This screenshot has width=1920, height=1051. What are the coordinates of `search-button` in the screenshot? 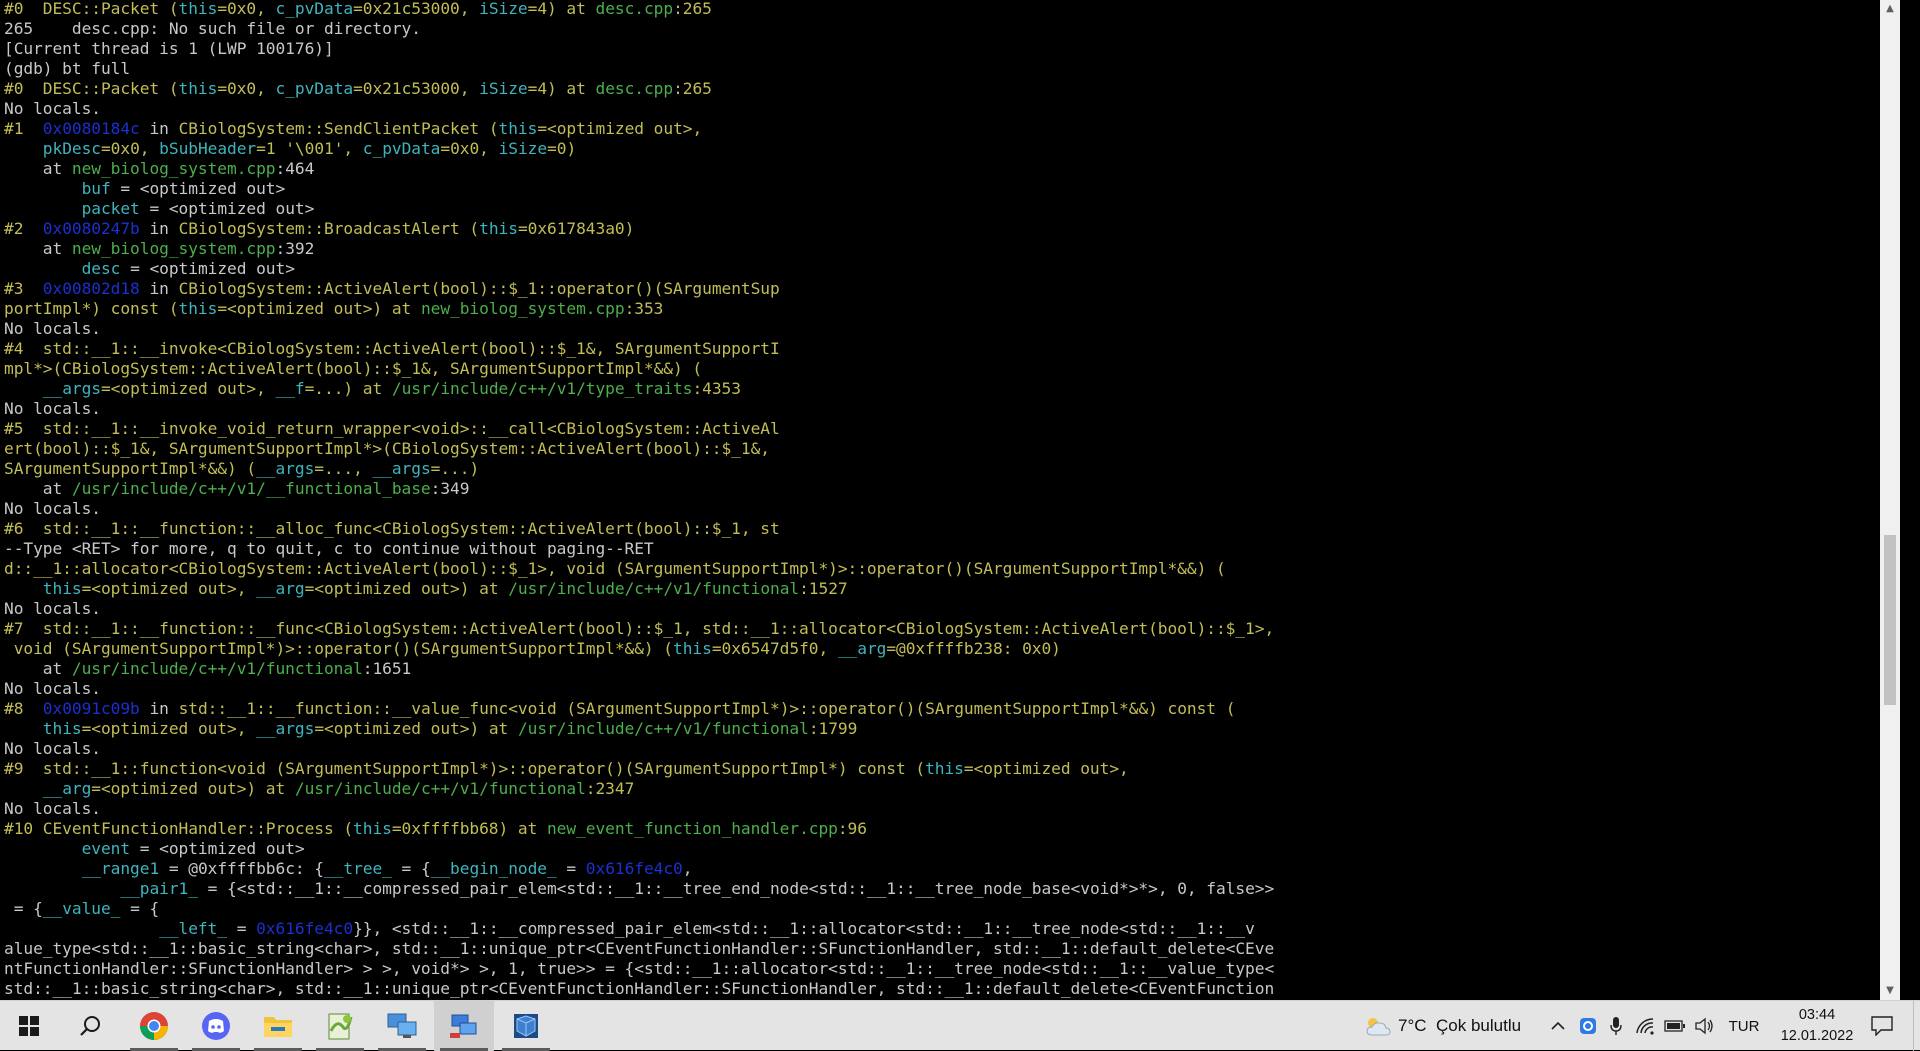 It's located at (90, 1026).